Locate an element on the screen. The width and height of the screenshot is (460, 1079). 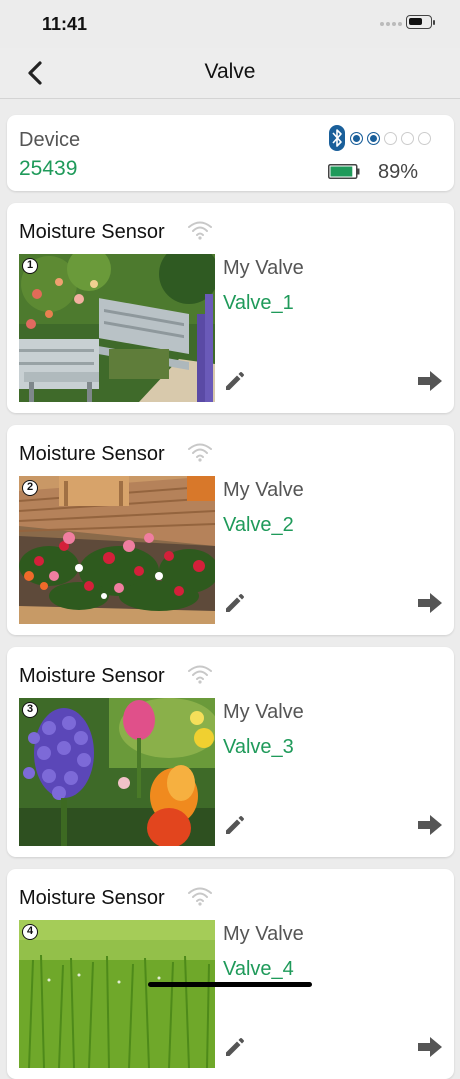
device-id: 25439 is located at coordinates (48, 168).